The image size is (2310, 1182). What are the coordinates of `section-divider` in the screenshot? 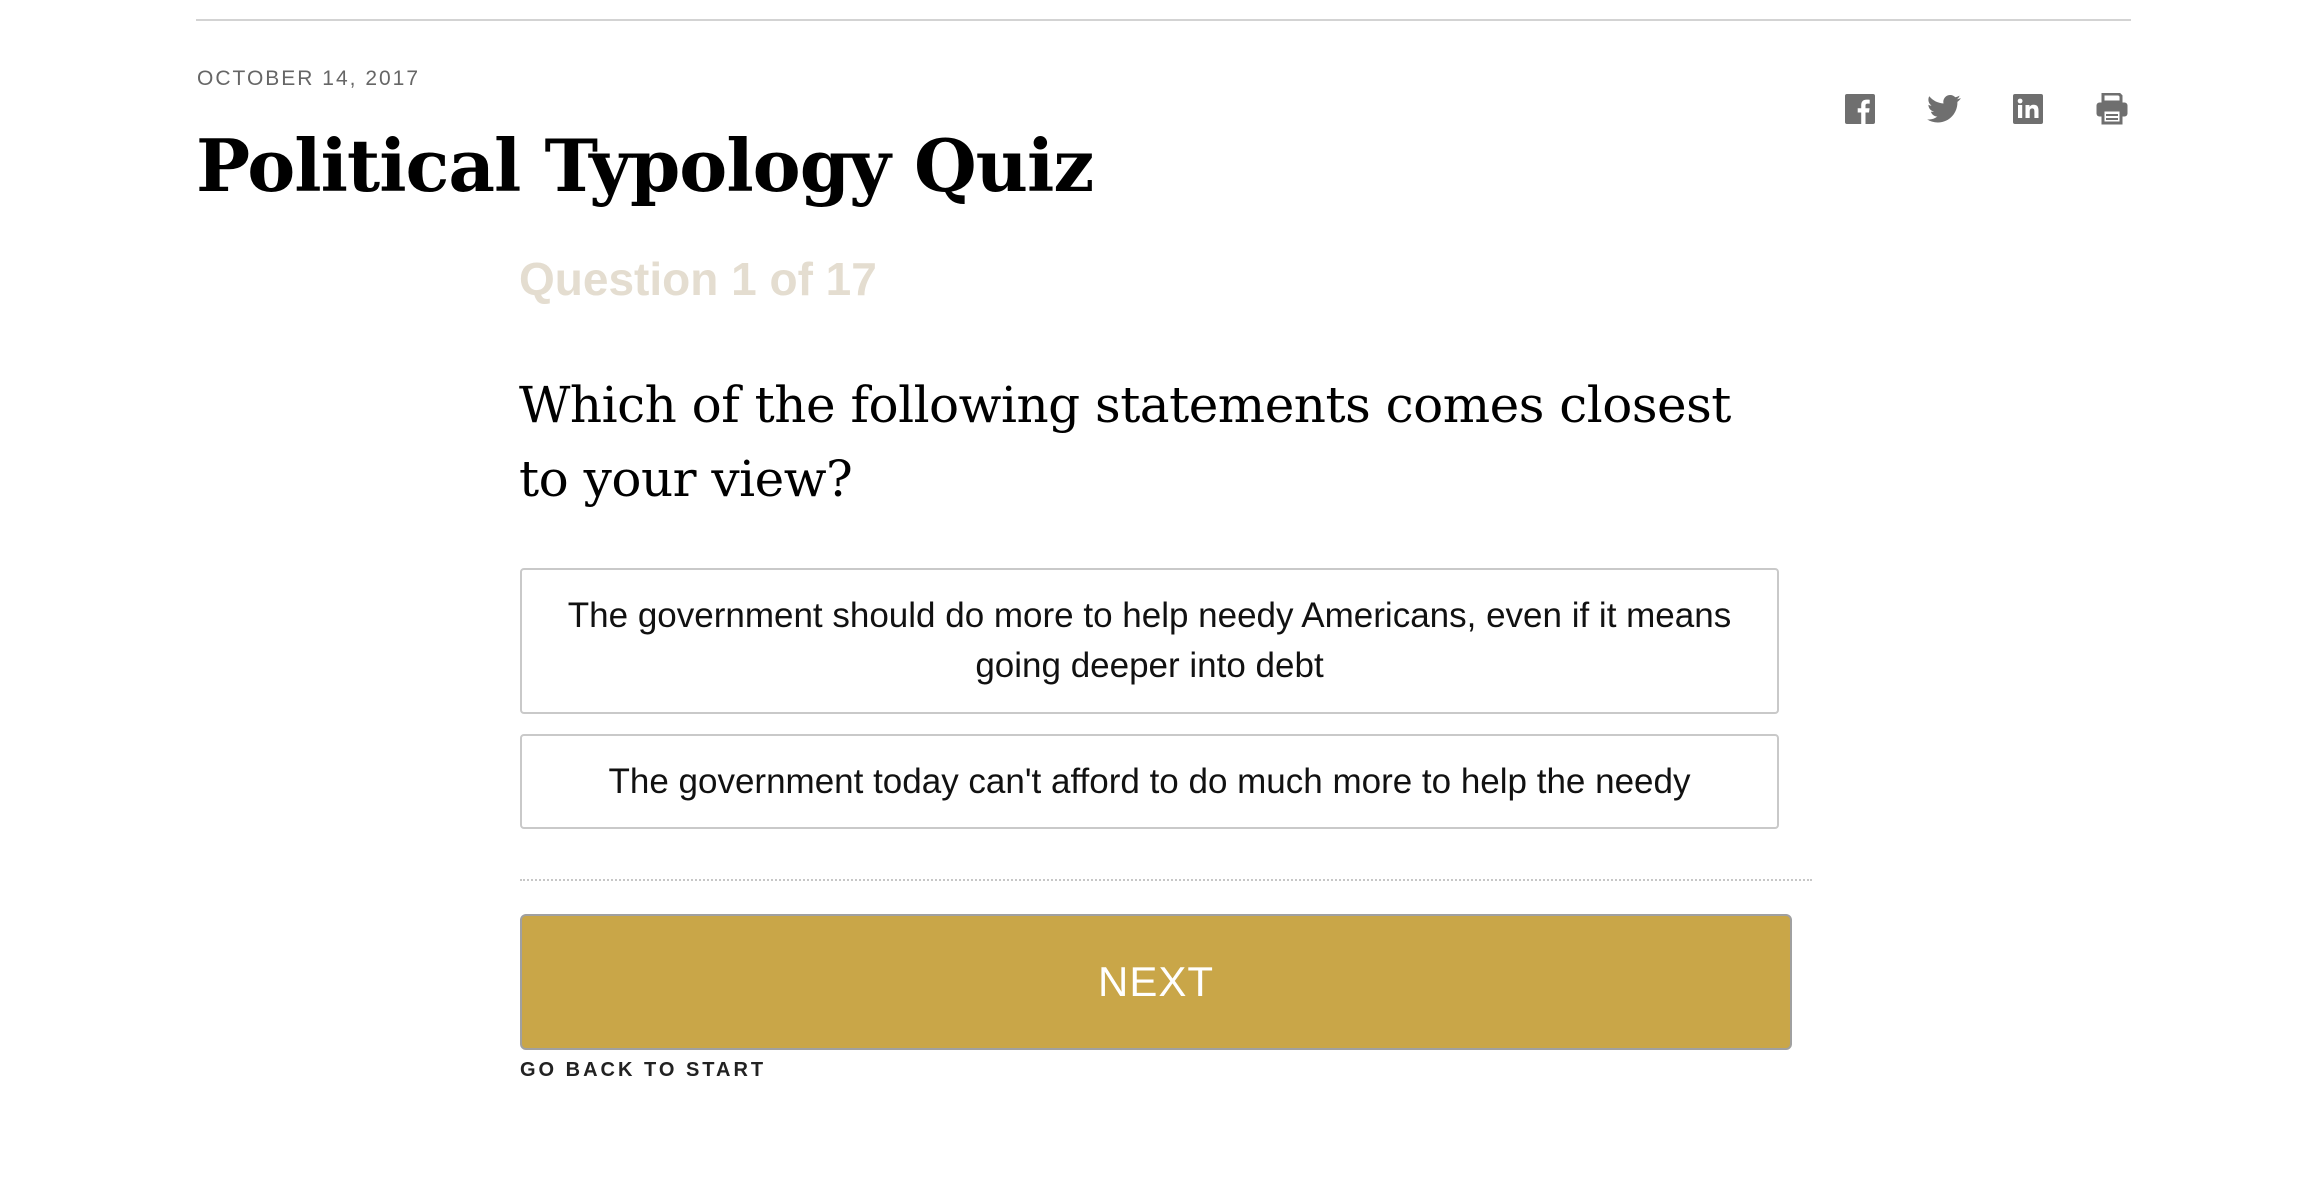 It's located at (1166, 880).